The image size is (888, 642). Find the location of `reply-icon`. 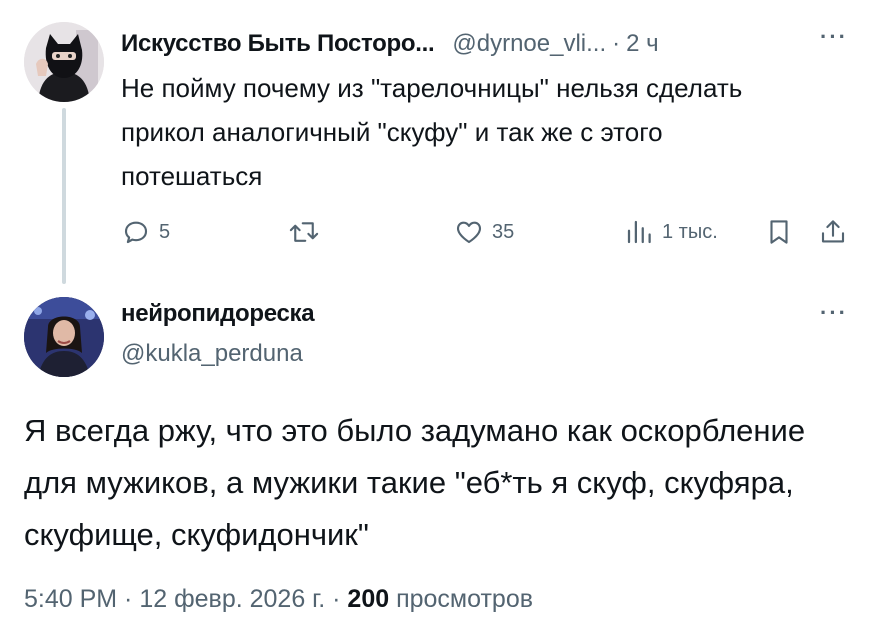

reply-icon is located at coordinates (136, 232).